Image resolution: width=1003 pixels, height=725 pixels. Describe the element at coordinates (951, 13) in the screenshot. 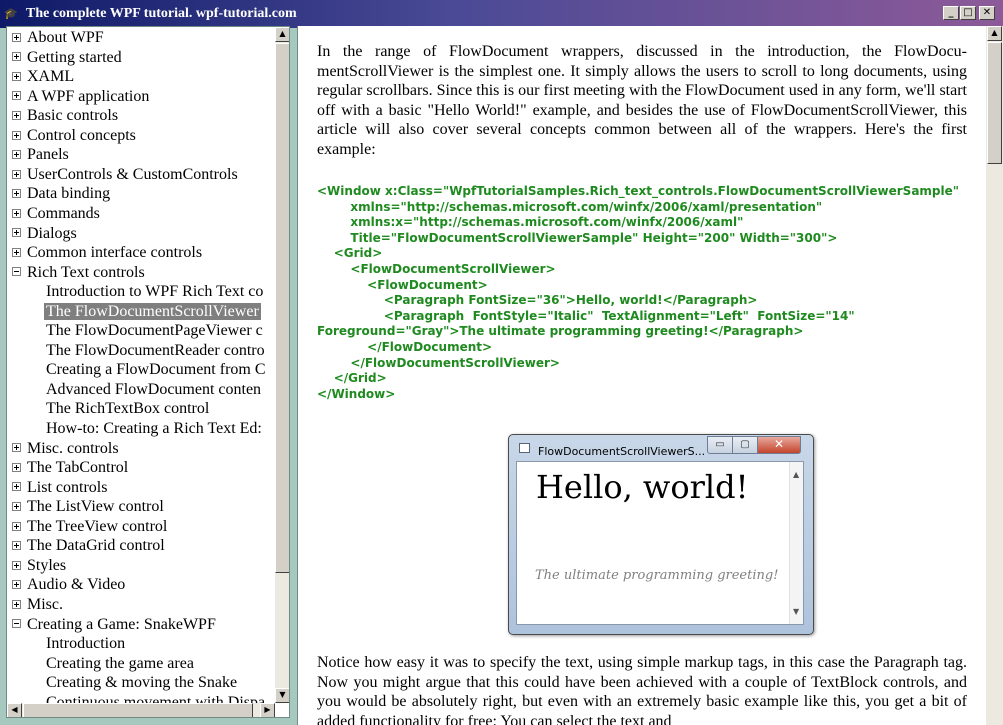

I see `minimize-button: _` at that location.